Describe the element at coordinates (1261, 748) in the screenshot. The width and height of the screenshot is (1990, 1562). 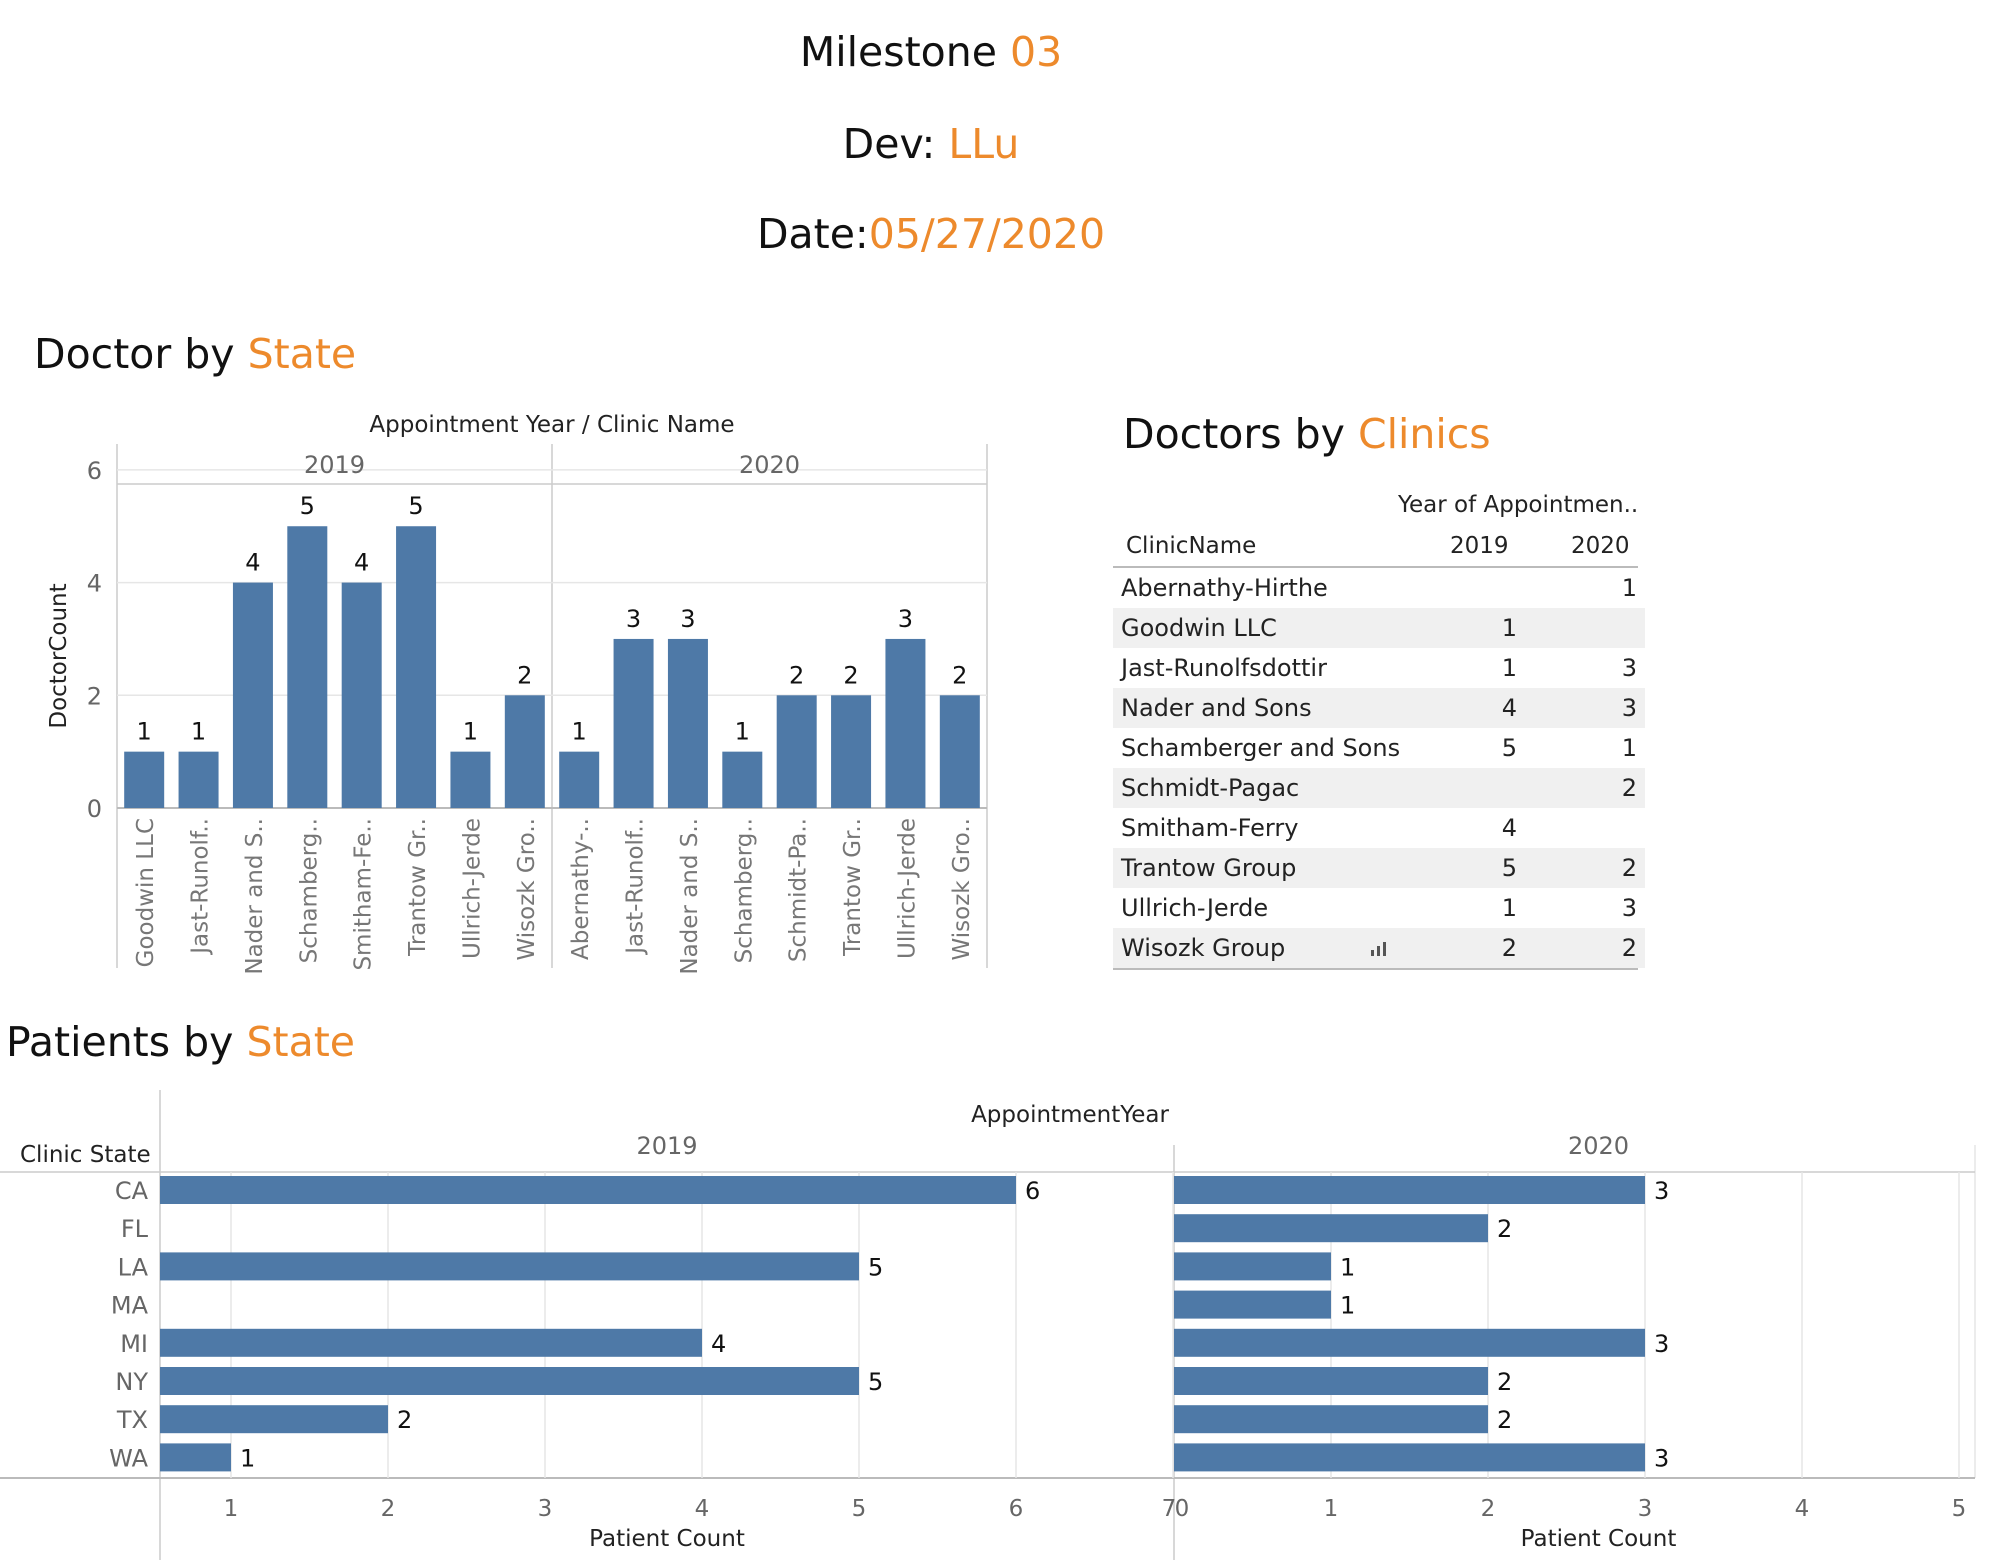
I see `clinic-name-cell: Schamberger and Sons` at that location.